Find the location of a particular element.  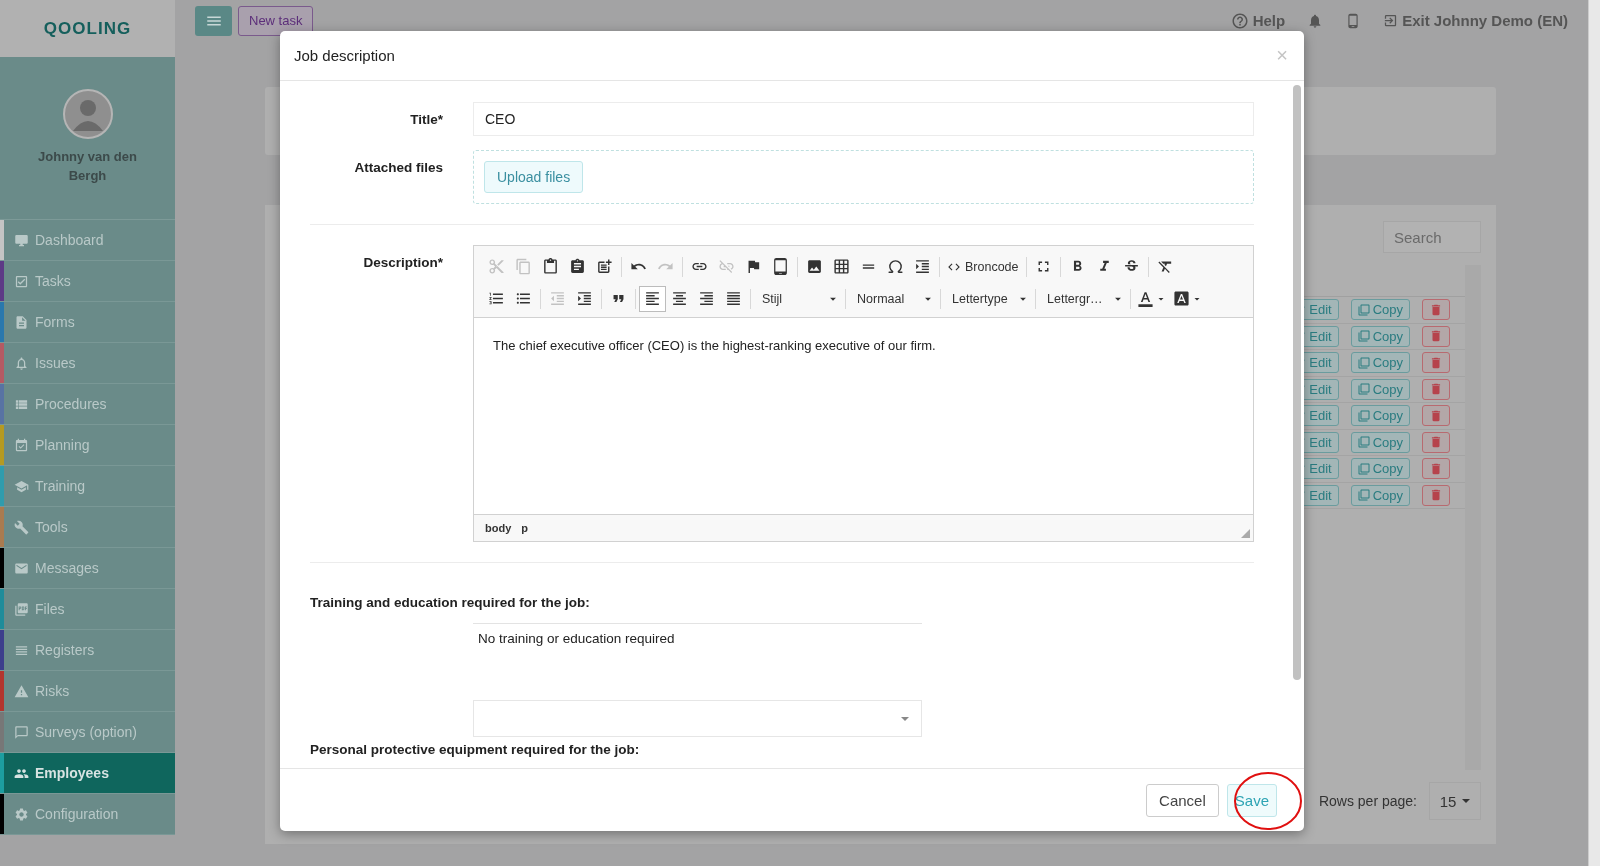

nav-item: Employees is located at coordinates (87, 773).